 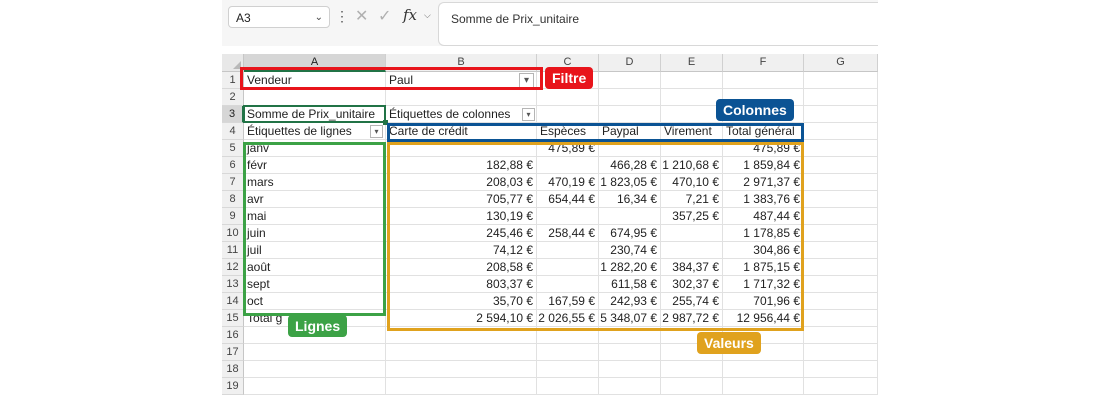 I want to click on pivot-value-cell: 1 717,32 €, so click(x=761, y=284).